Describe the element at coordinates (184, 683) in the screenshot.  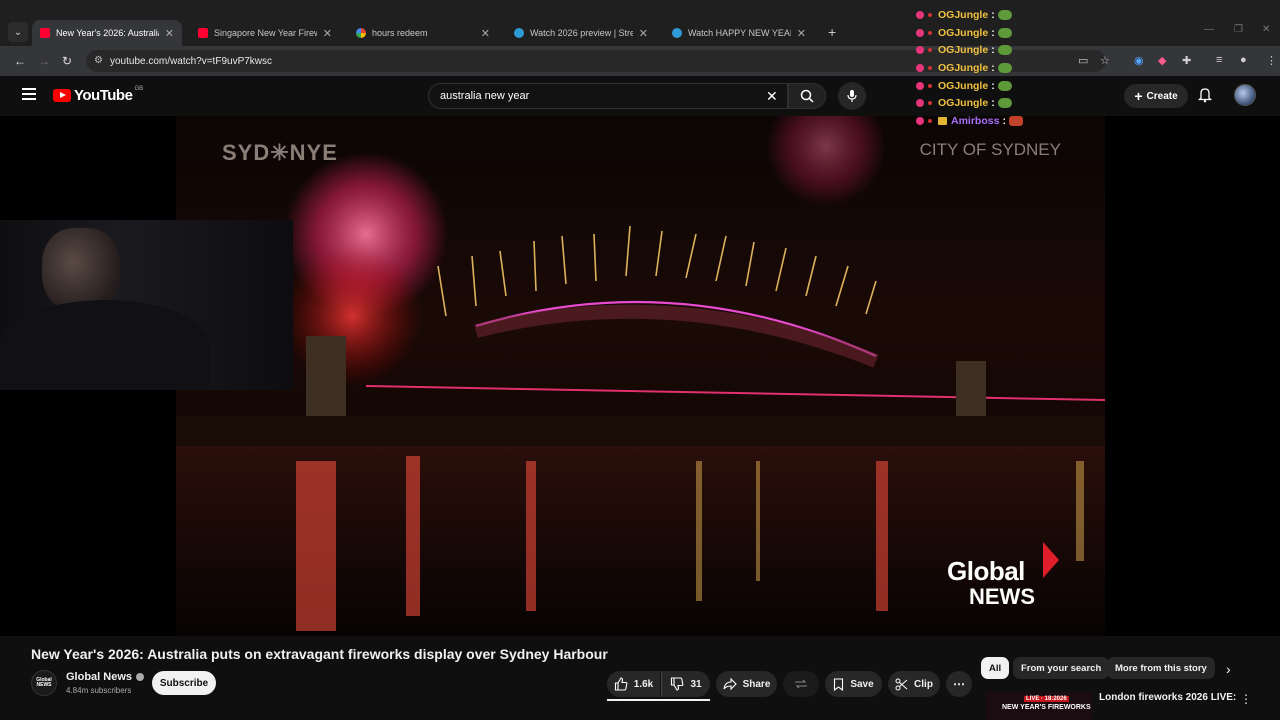
I see `subscribe-button: Subscribe` at that location.